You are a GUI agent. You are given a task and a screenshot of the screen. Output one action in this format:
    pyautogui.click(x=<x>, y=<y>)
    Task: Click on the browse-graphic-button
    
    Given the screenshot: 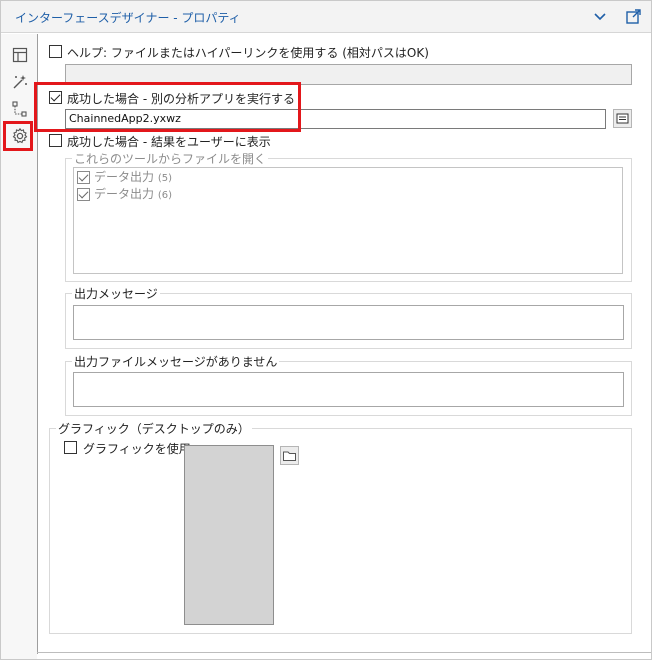 What is the action you would take?
    pyautogui.click(x=289, y=455)
    